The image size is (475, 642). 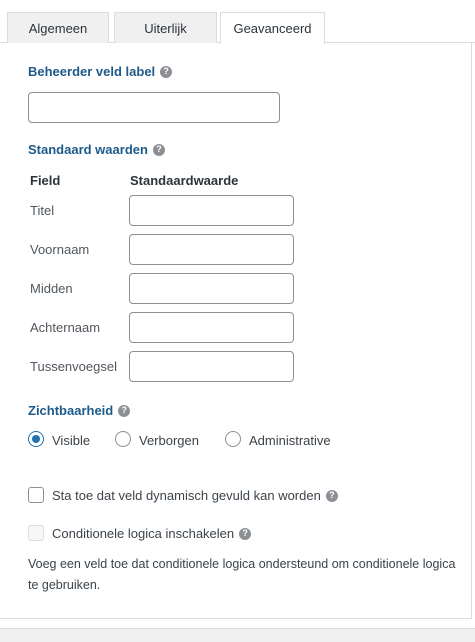 I want to click on settings-tabs: Algemeen Uiterlijk Geavanceerd, so click(x=237, y=22).